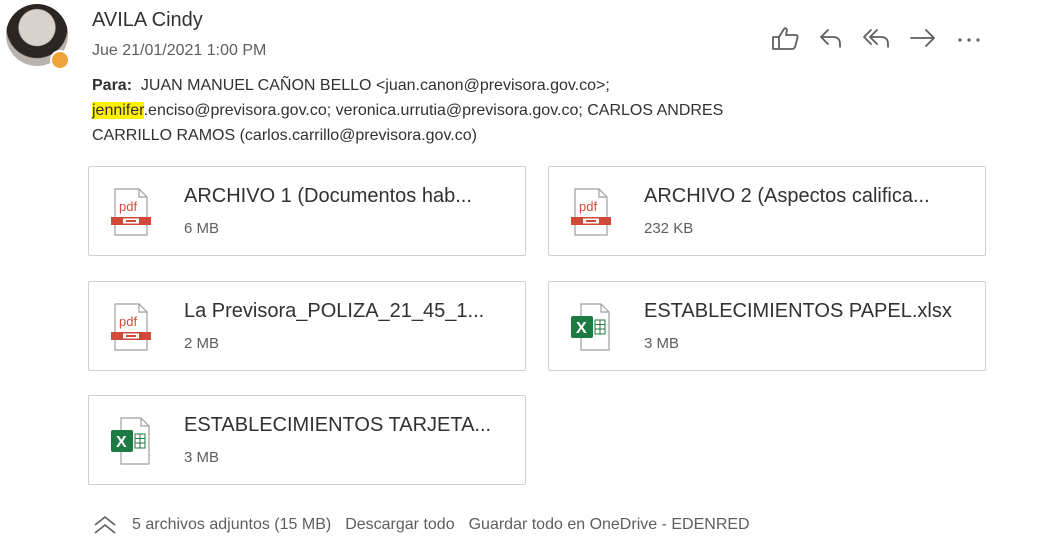 Image resolution: width=1040 pixels, height=540 pixels. I want to click on reply-all-button, so click(877, 38).